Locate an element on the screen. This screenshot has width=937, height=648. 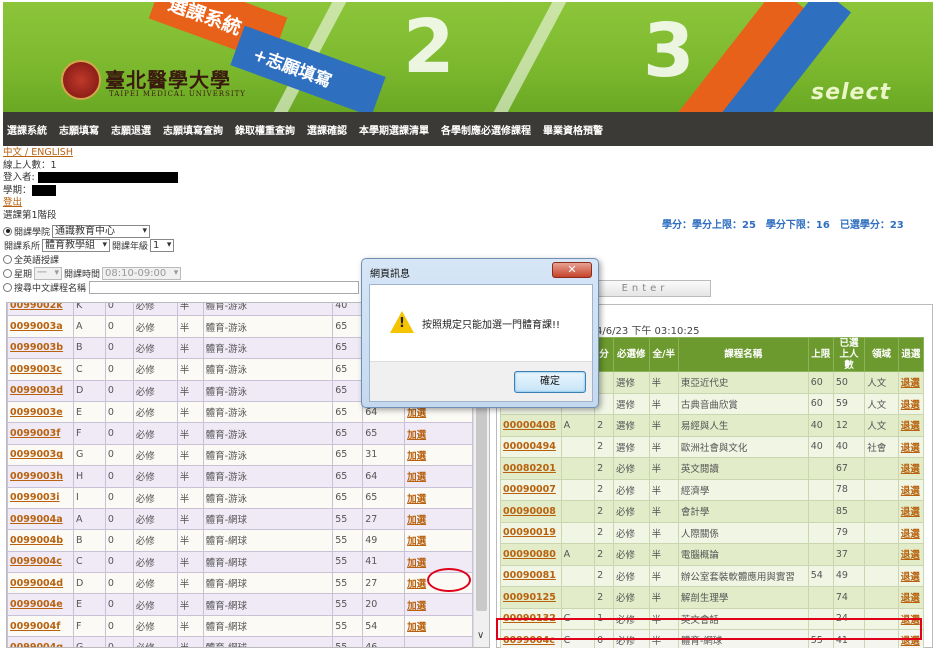
selected-cell: 退選 is located at coordinates (911, 575).